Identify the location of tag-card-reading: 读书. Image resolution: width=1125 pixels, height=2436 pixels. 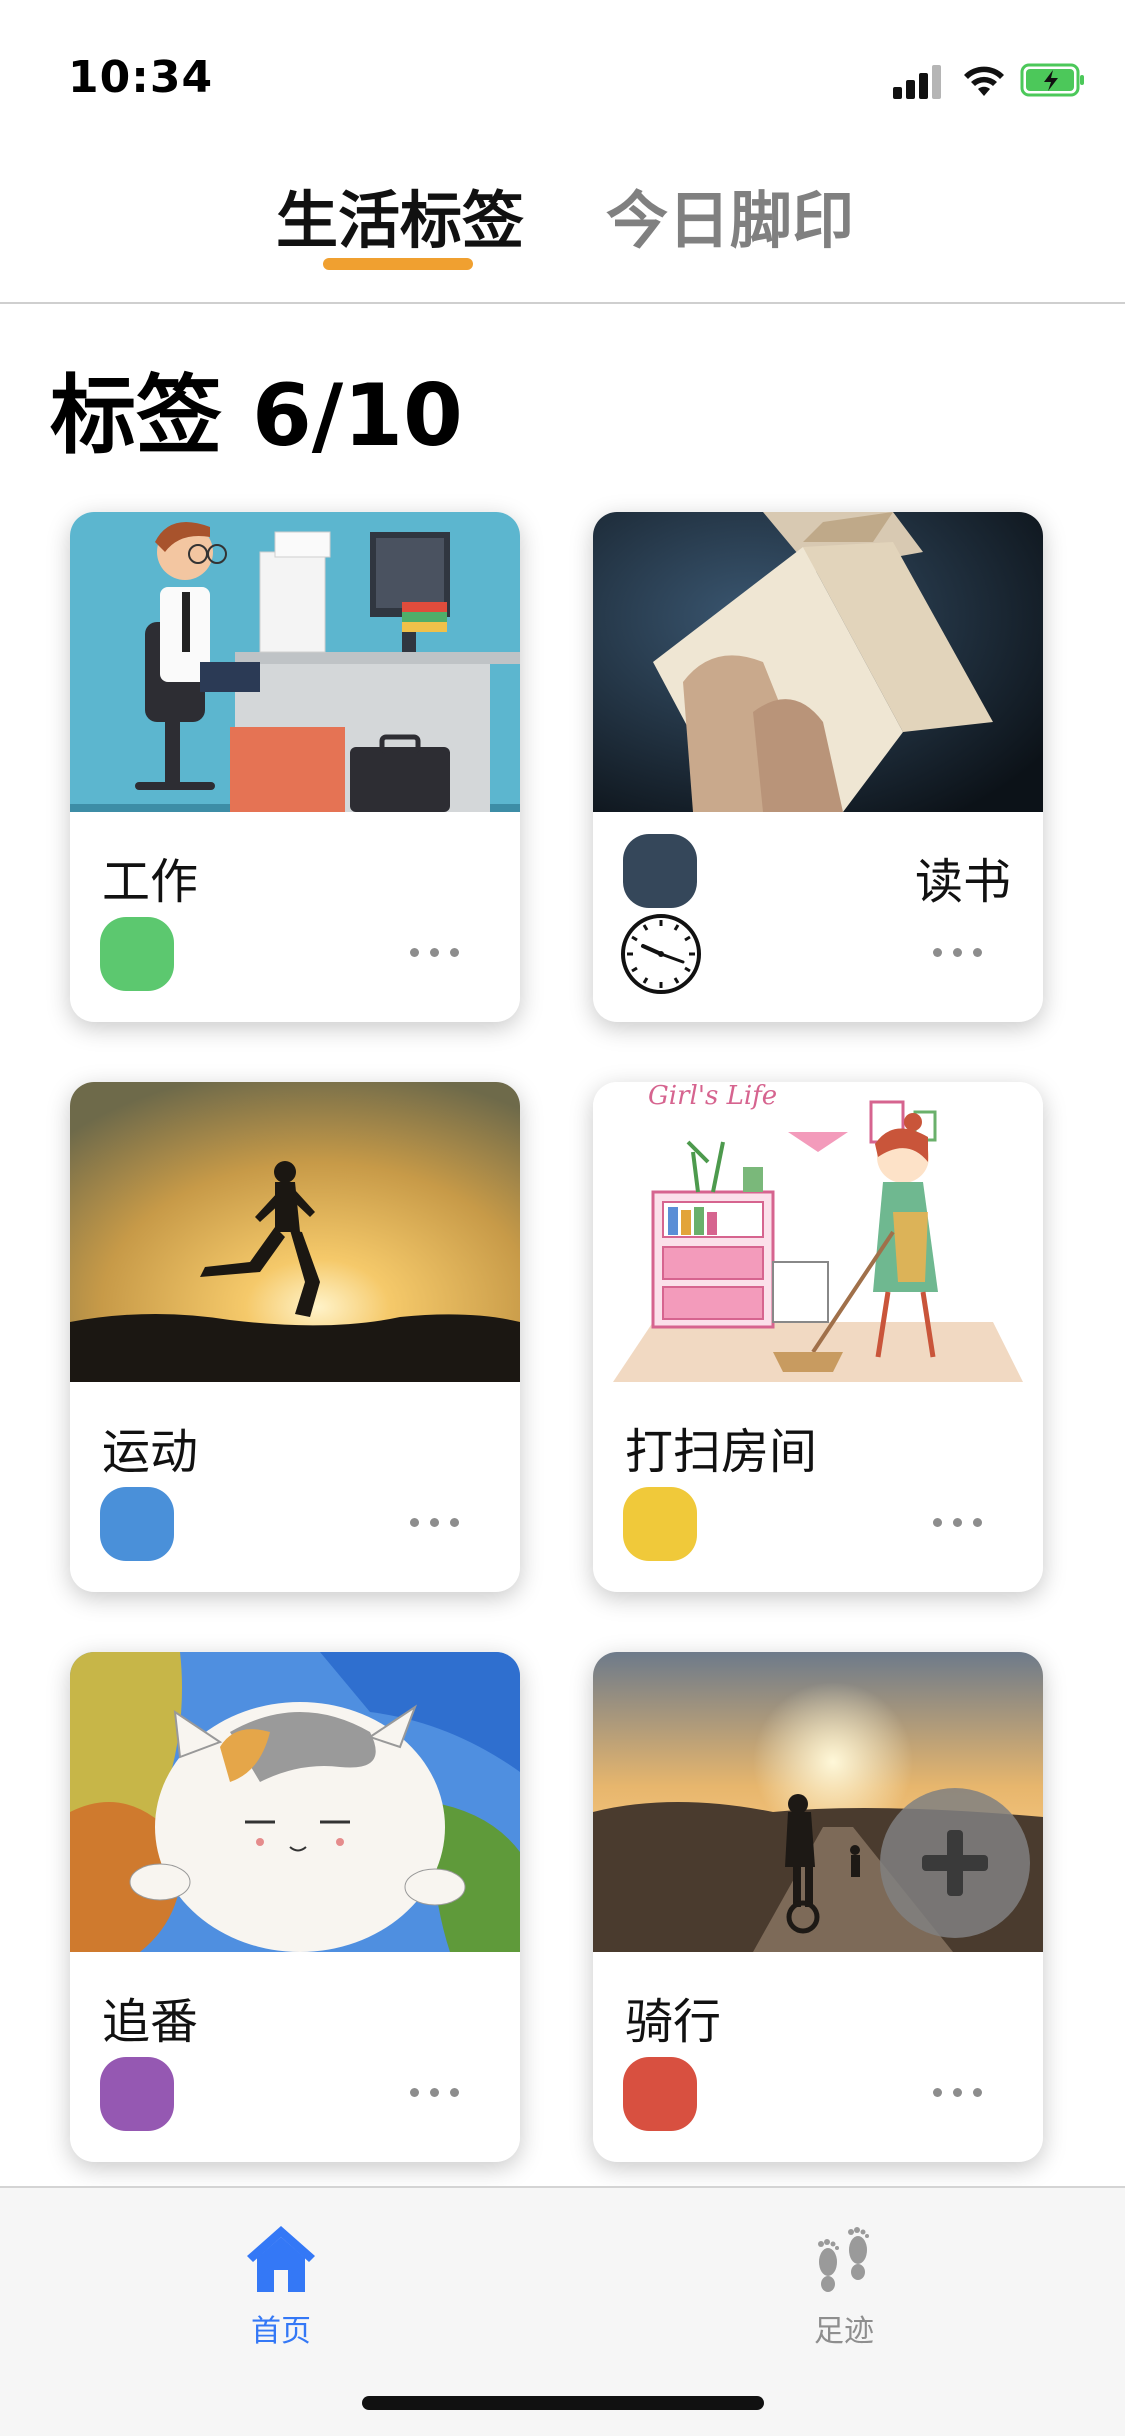
(818, 767).